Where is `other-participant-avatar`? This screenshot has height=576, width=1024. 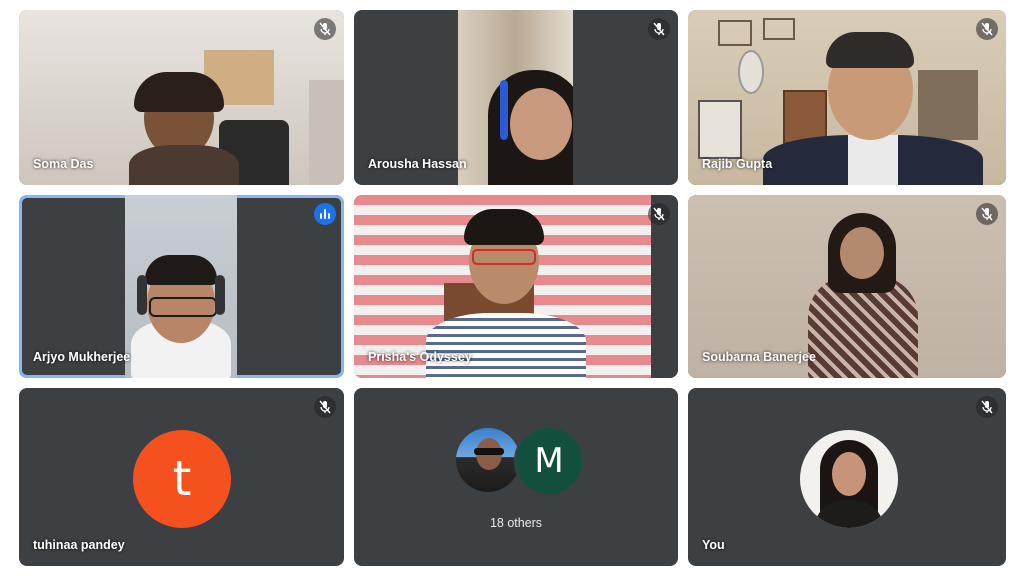 other-participant-avatar is located at coordinates (488, 460).